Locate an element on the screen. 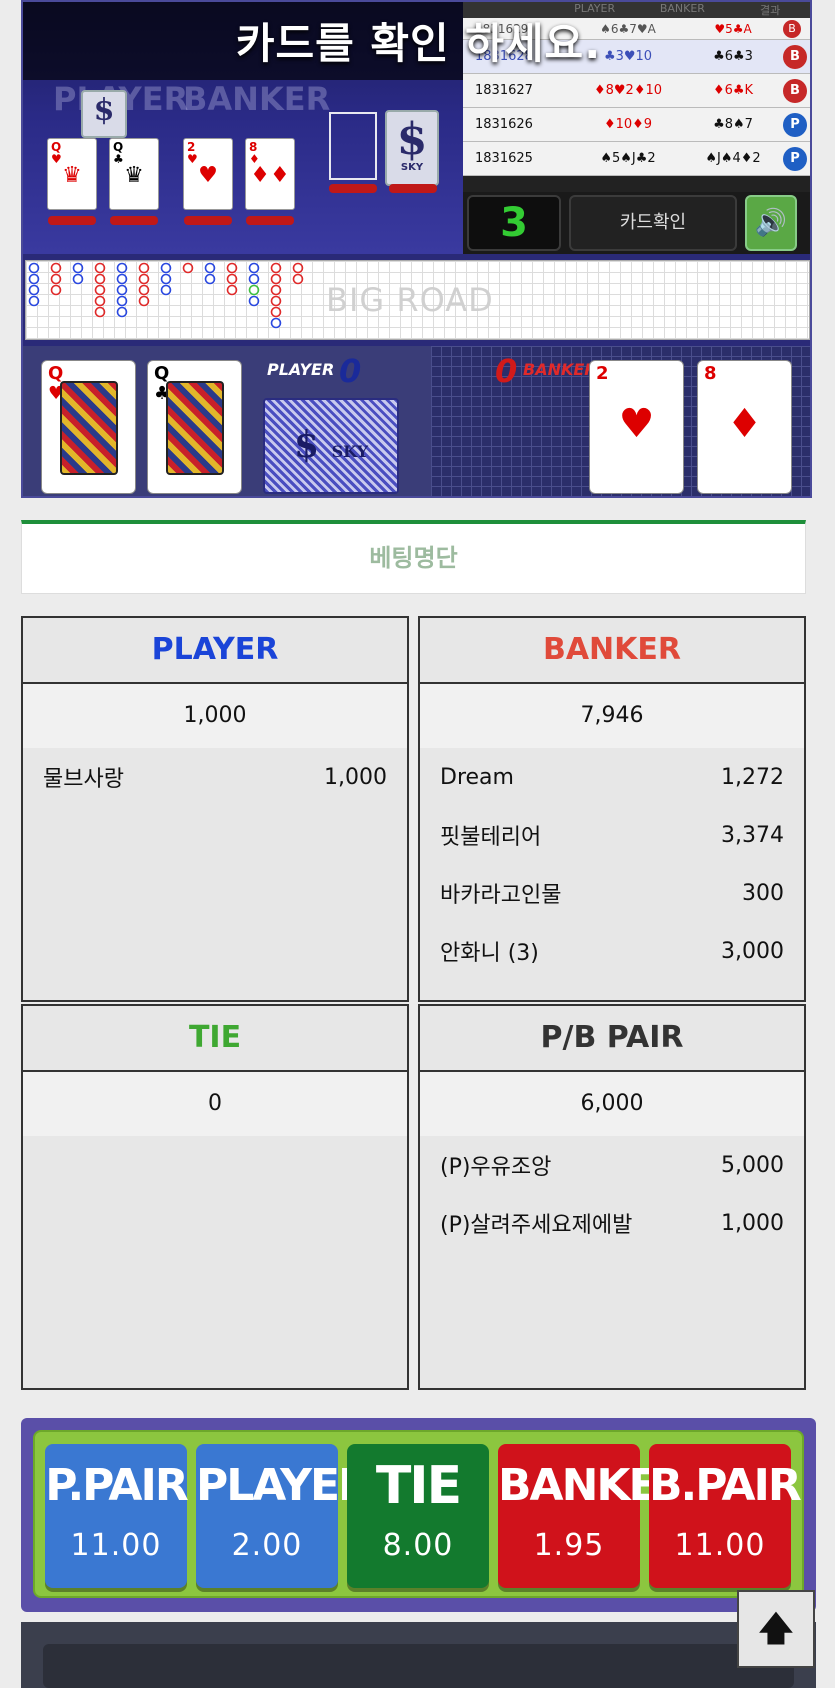 This screenshot has width=835, height=1688. arrow-up-icon: 🡅 is located at coordinates (776, 1629).